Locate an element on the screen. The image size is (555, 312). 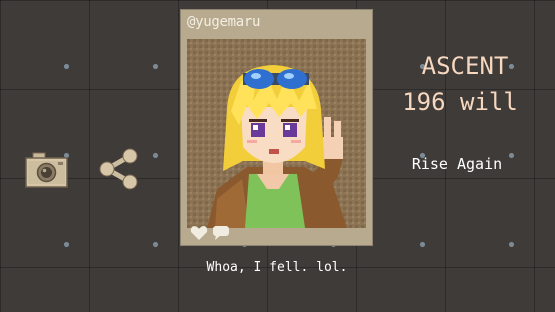
will-counter: 196 will is located at coordinates (460, 102).